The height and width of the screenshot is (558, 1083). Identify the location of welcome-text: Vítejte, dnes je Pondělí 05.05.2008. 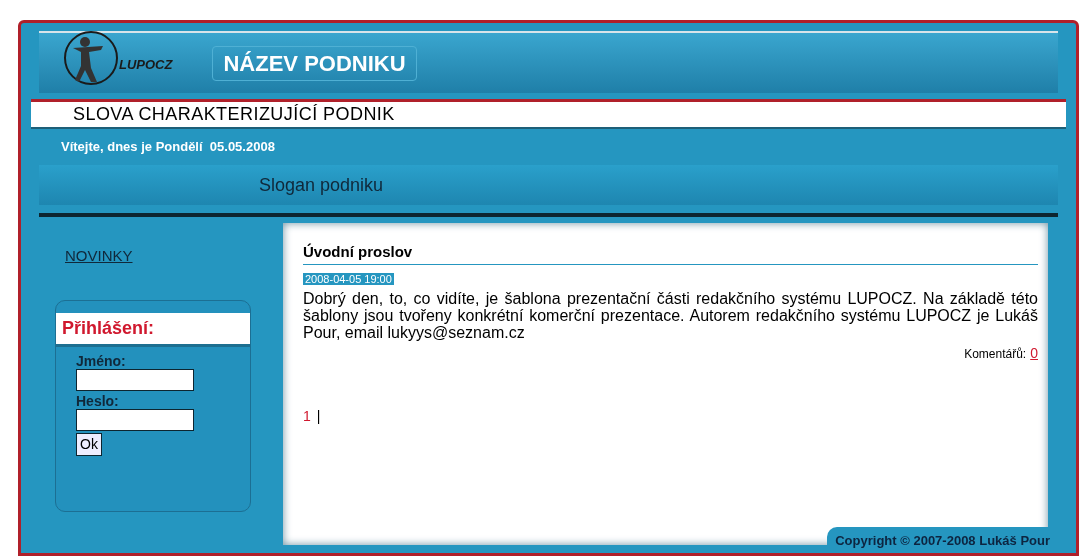
(168, 147).